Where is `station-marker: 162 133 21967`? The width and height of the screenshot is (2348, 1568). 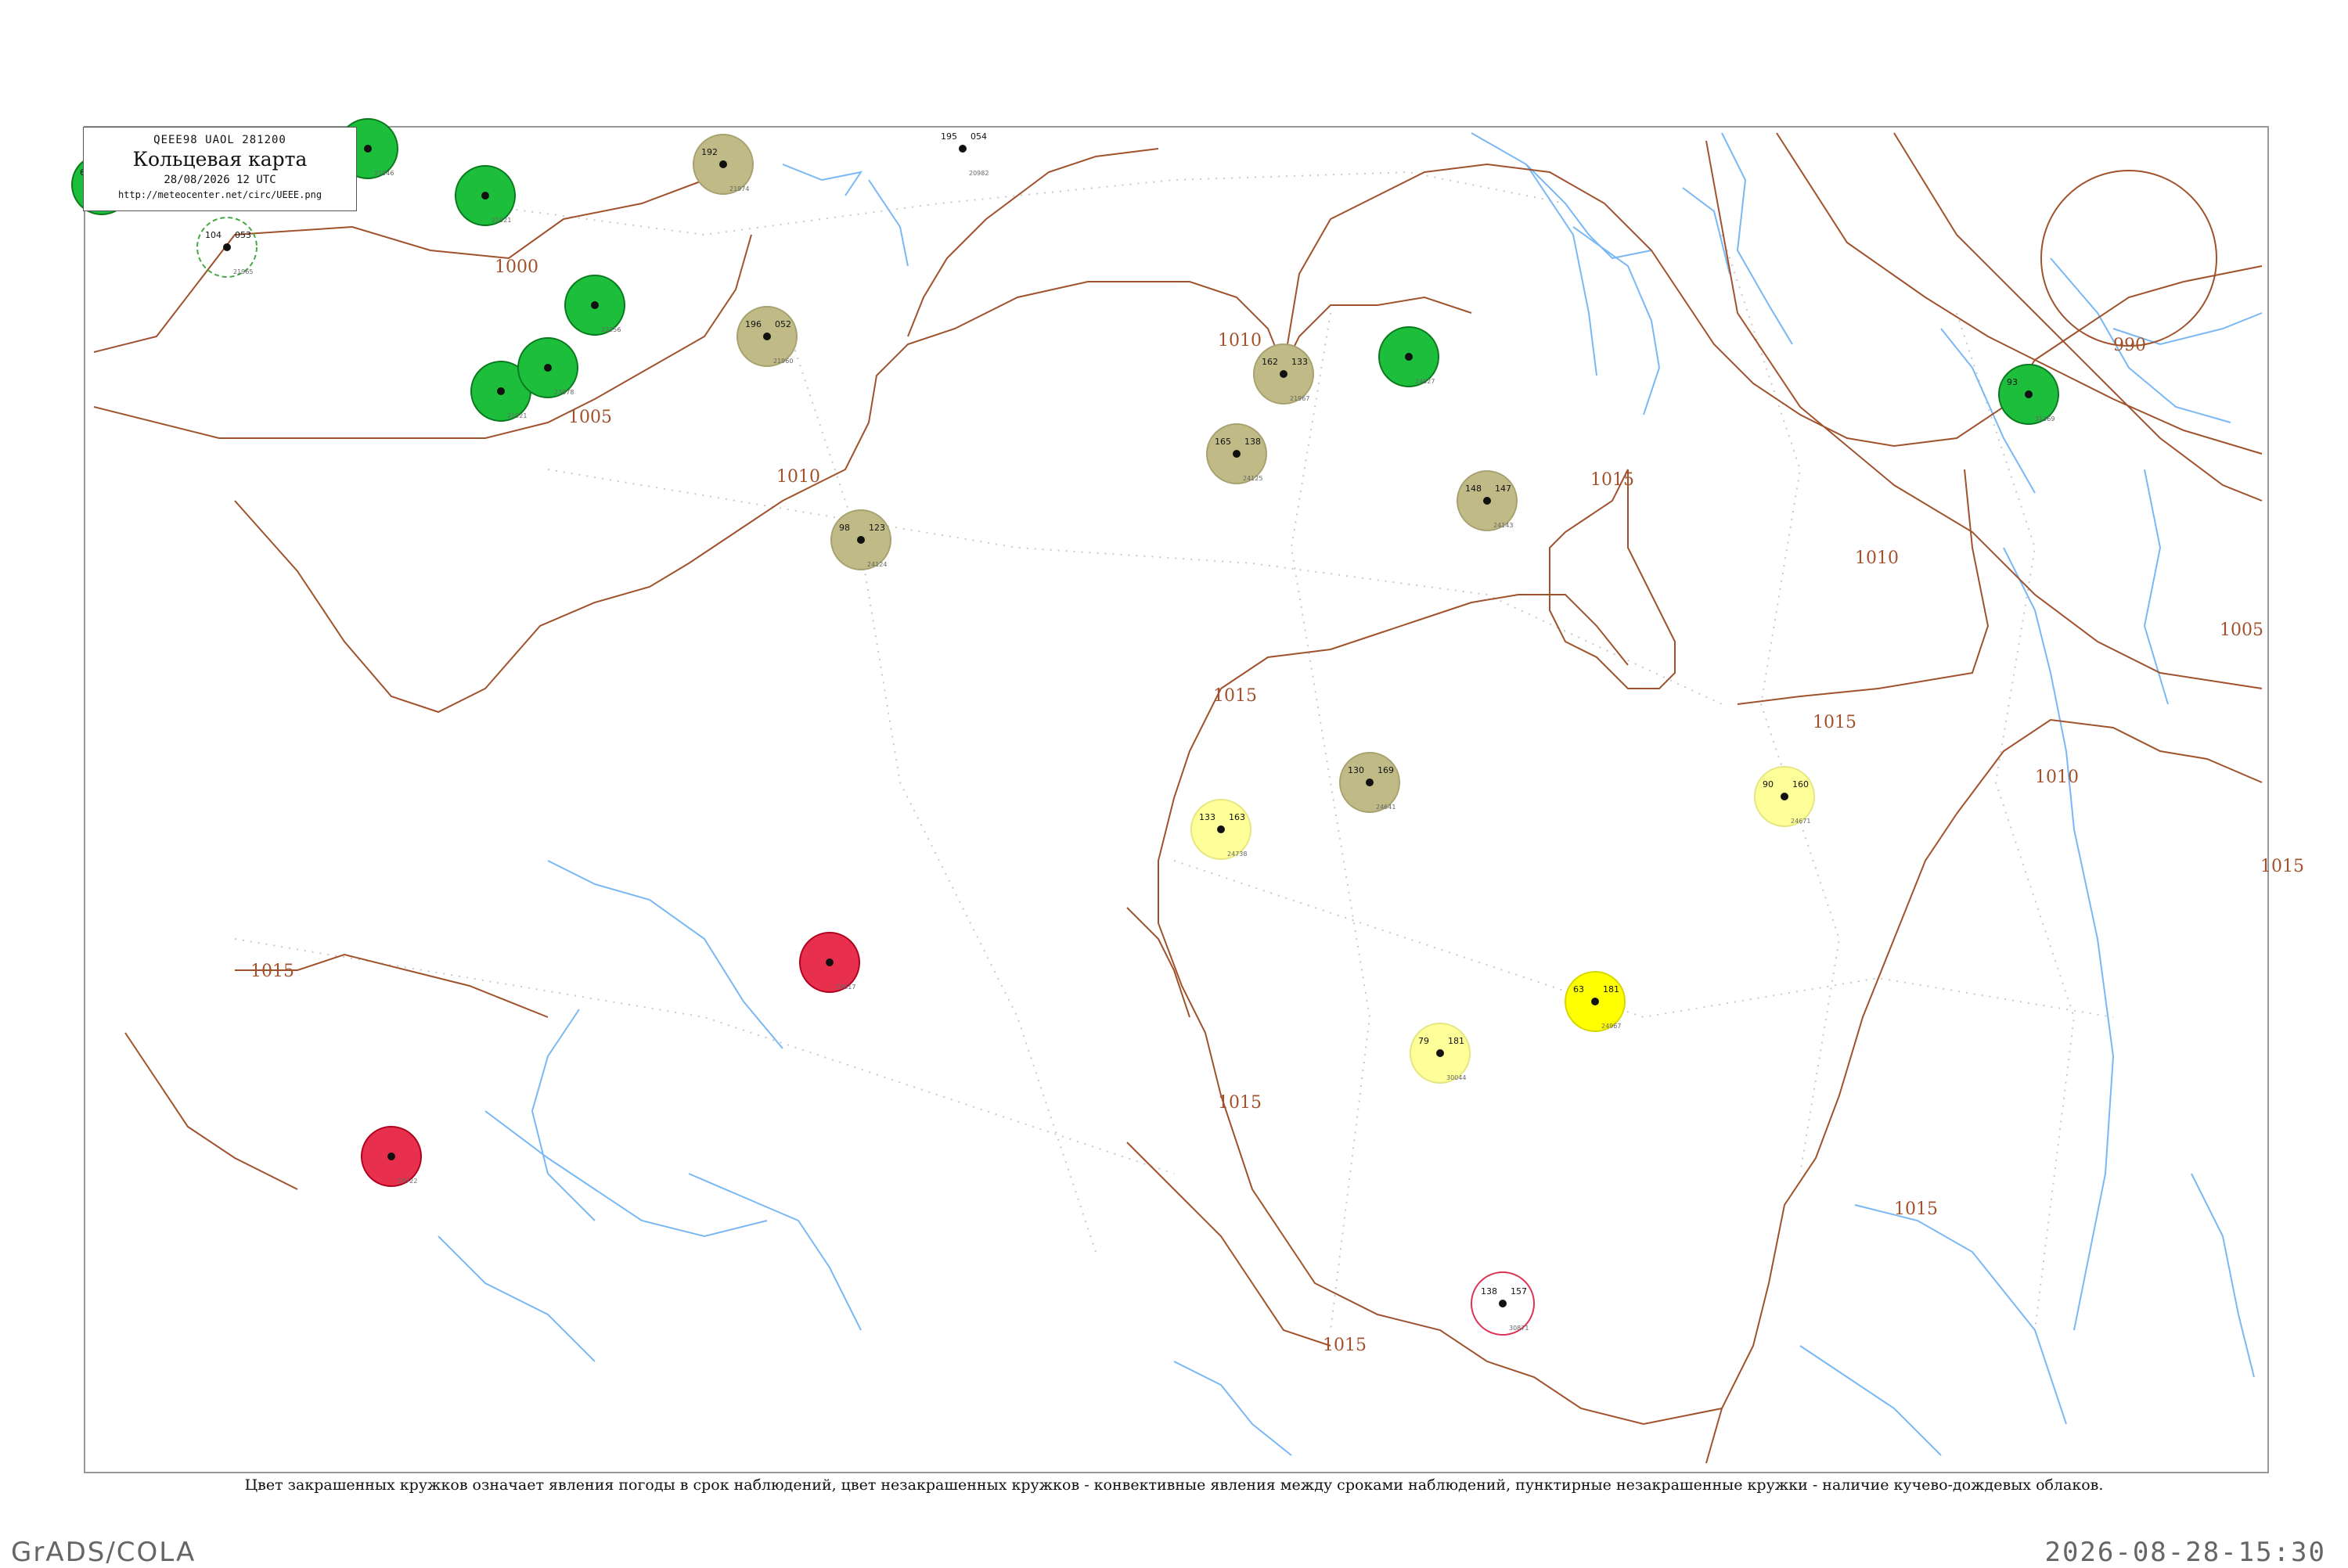 station-marker: 162 133 21967 is located at coordinates (1283, 374).